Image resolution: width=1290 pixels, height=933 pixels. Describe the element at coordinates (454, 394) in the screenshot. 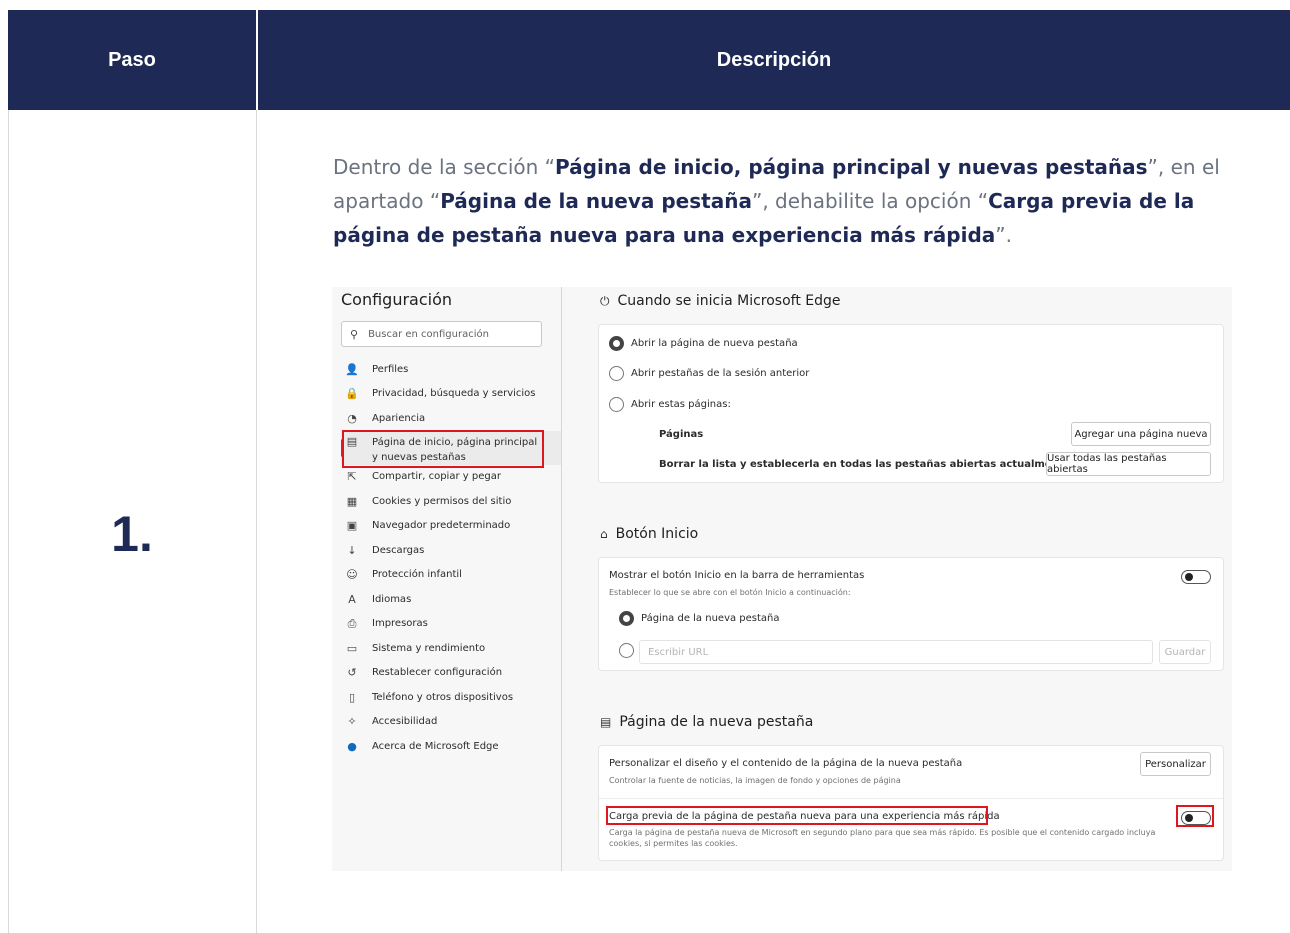

I see `sidebar-item-label: Privacidad, búsqueda y servicios` at that location.